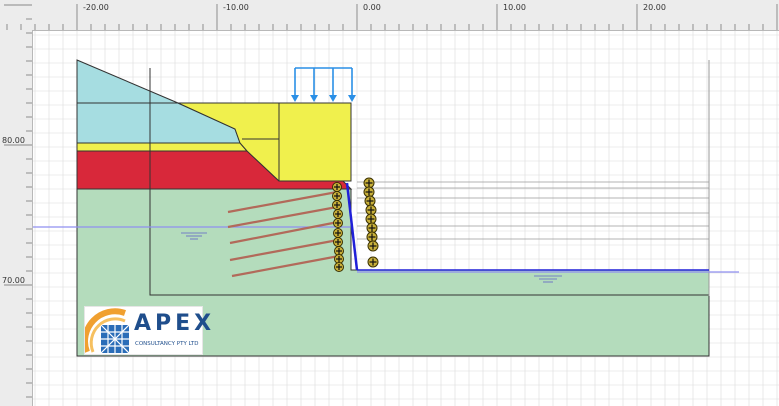 This screenshot has height=406, width=779. I want to click on slope-wedge, so click(158, 101).